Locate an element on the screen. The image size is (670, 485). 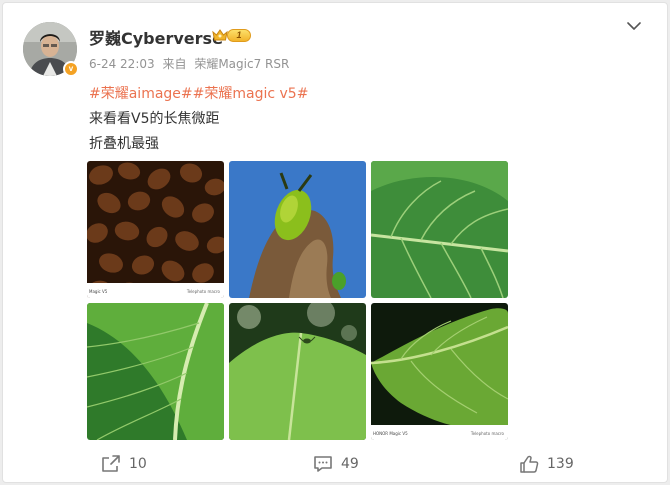
post-image-leaf-dark: HONOR Magic V5 Telephoto macro is located at coordinates (439, 371).